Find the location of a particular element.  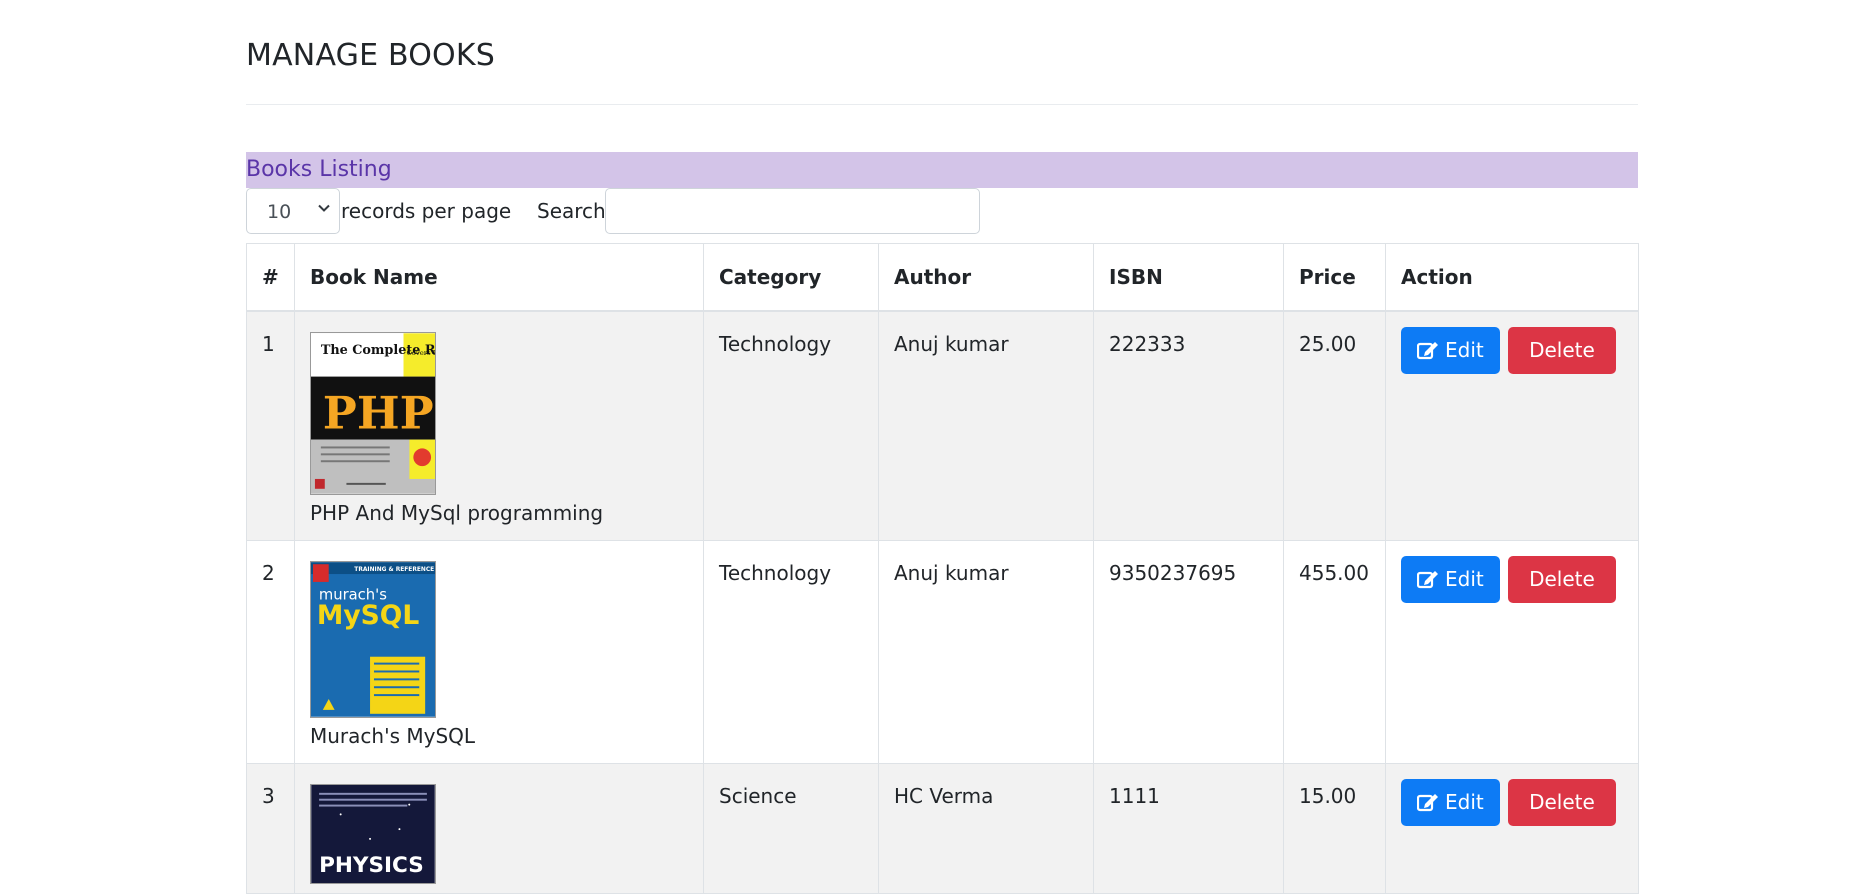

row-price: 25.00 is located at coordinates (1334, 425).